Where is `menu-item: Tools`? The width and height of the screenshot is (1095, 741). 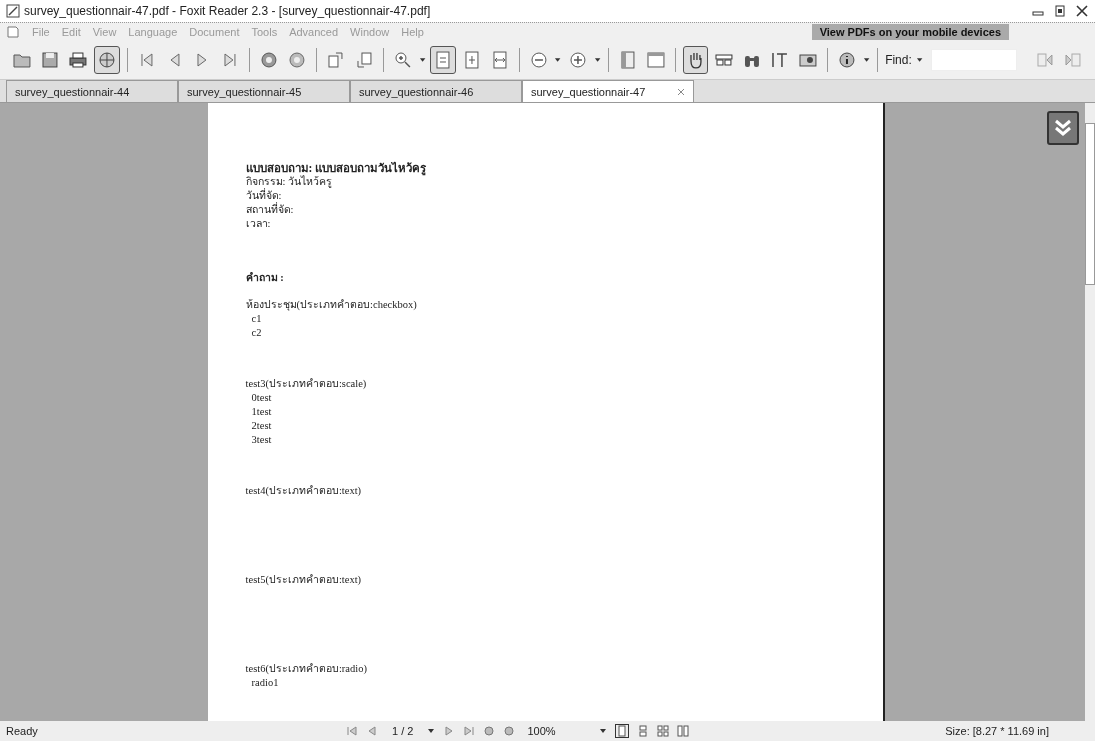 menu-item: Tools is located at coordinates (264, 32).